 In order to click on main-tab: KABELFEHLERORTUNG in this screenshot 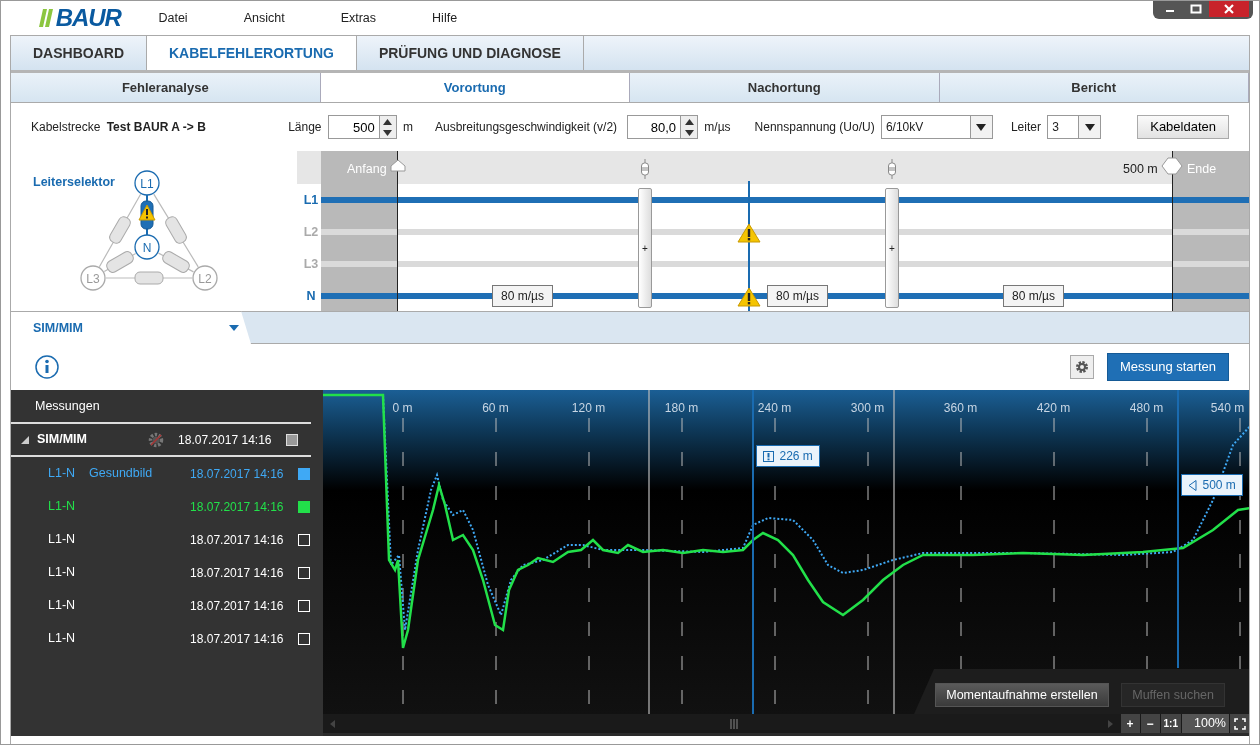, I will do `click(252, 53)`.